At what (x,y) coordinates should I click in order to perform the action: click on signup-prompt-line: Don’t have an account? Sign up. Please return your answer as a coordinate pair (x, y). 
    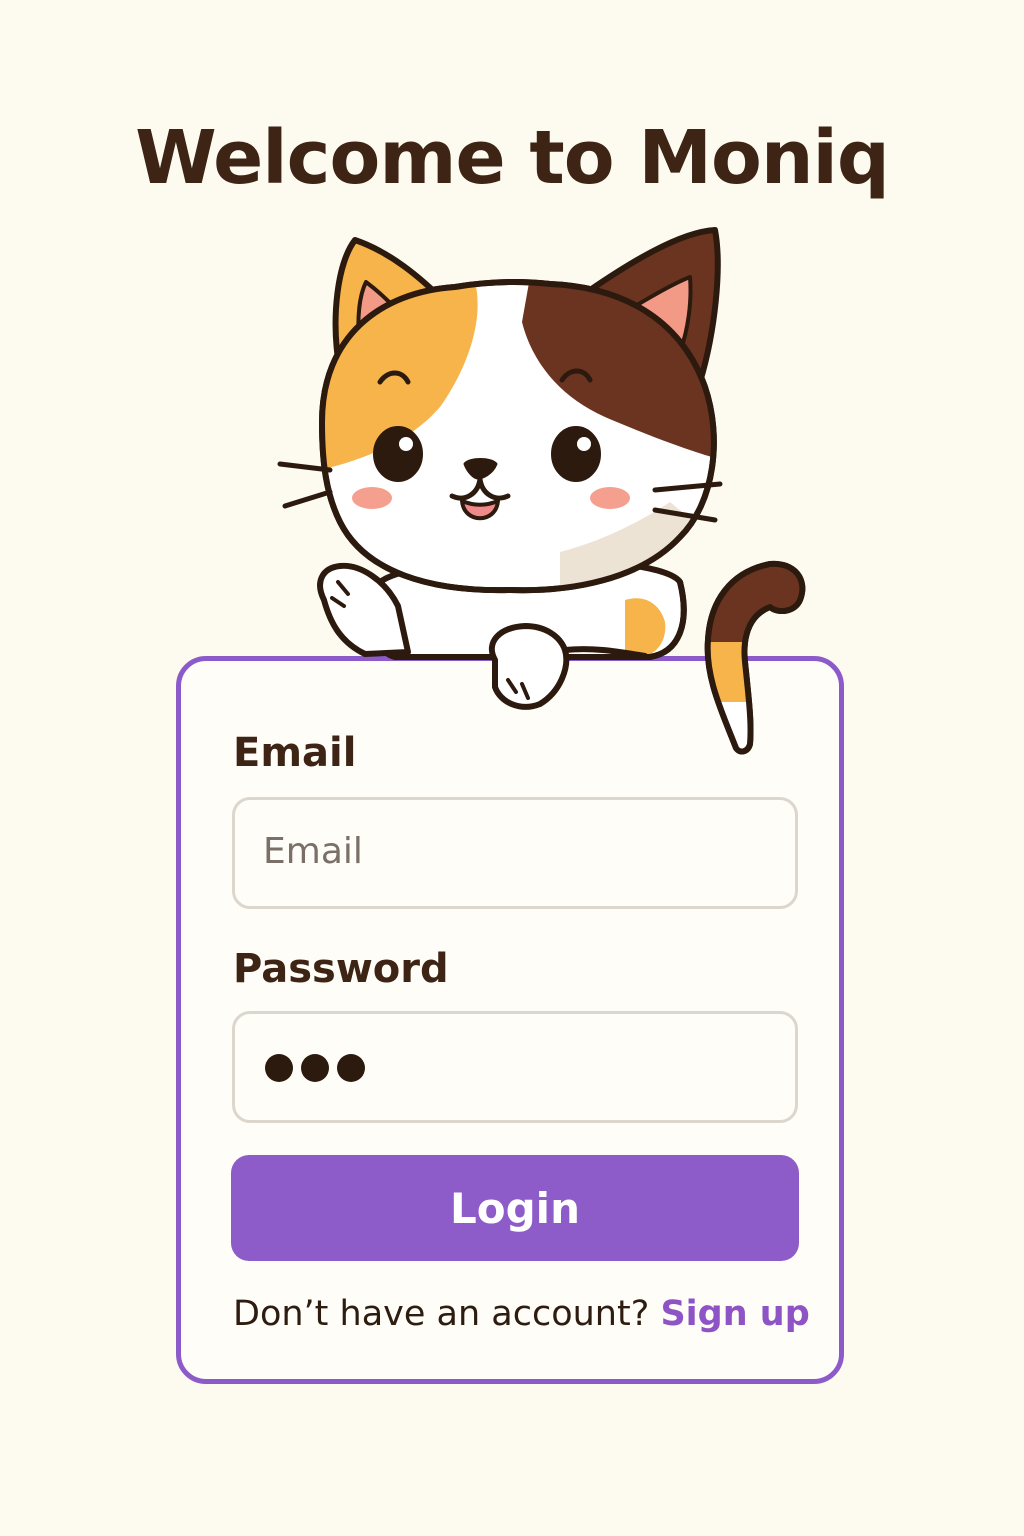
    Looking at the image, I should click on (521, 1314).